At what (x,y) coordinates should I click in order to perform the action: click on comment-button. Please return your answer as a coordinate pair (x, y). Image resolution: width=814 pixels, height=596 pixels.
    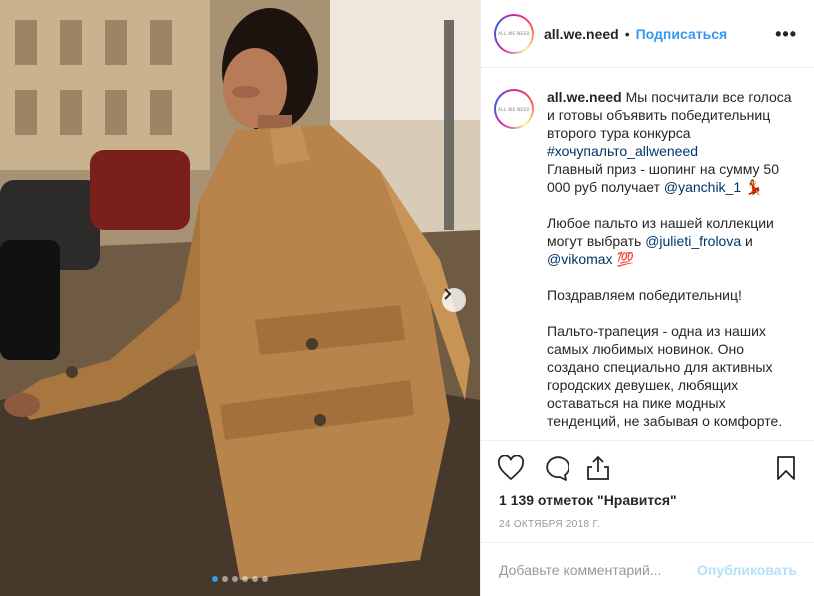
    Looking at the image, I should click on (556, 470).